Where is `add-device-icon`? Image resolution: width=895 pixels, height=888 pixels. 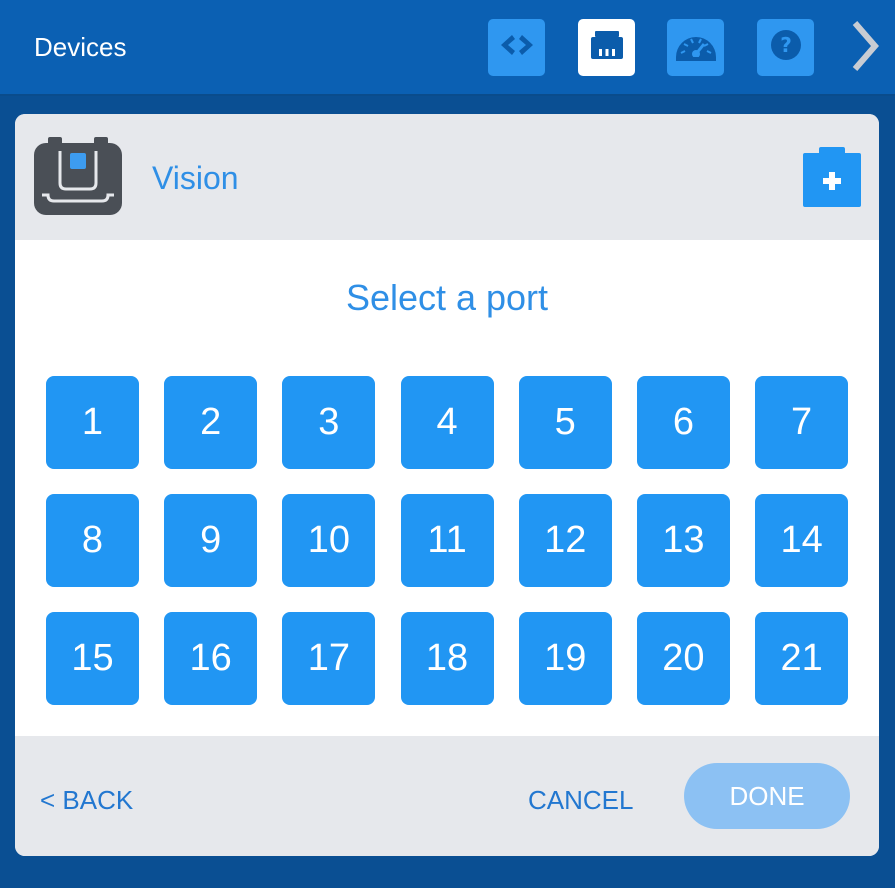 add-device-icon is located at coordinates (832, 179).